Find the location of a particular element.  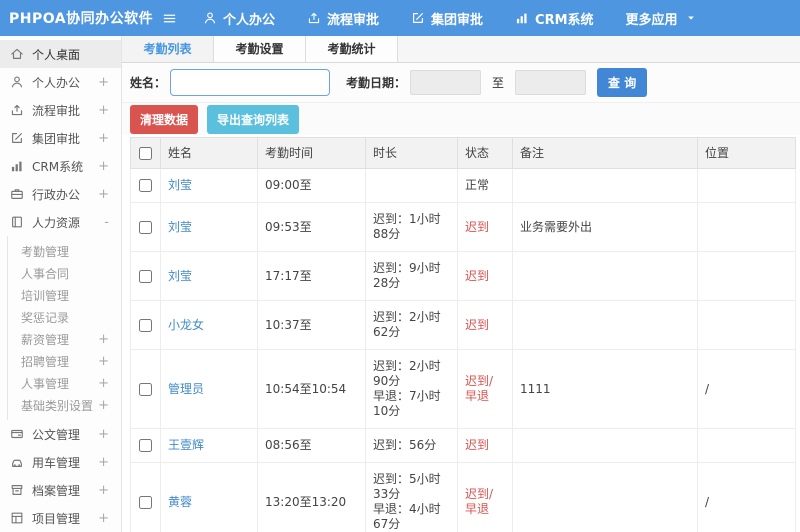

top-menu-item-3: 集团审批 is located at coordinates (447, 18).